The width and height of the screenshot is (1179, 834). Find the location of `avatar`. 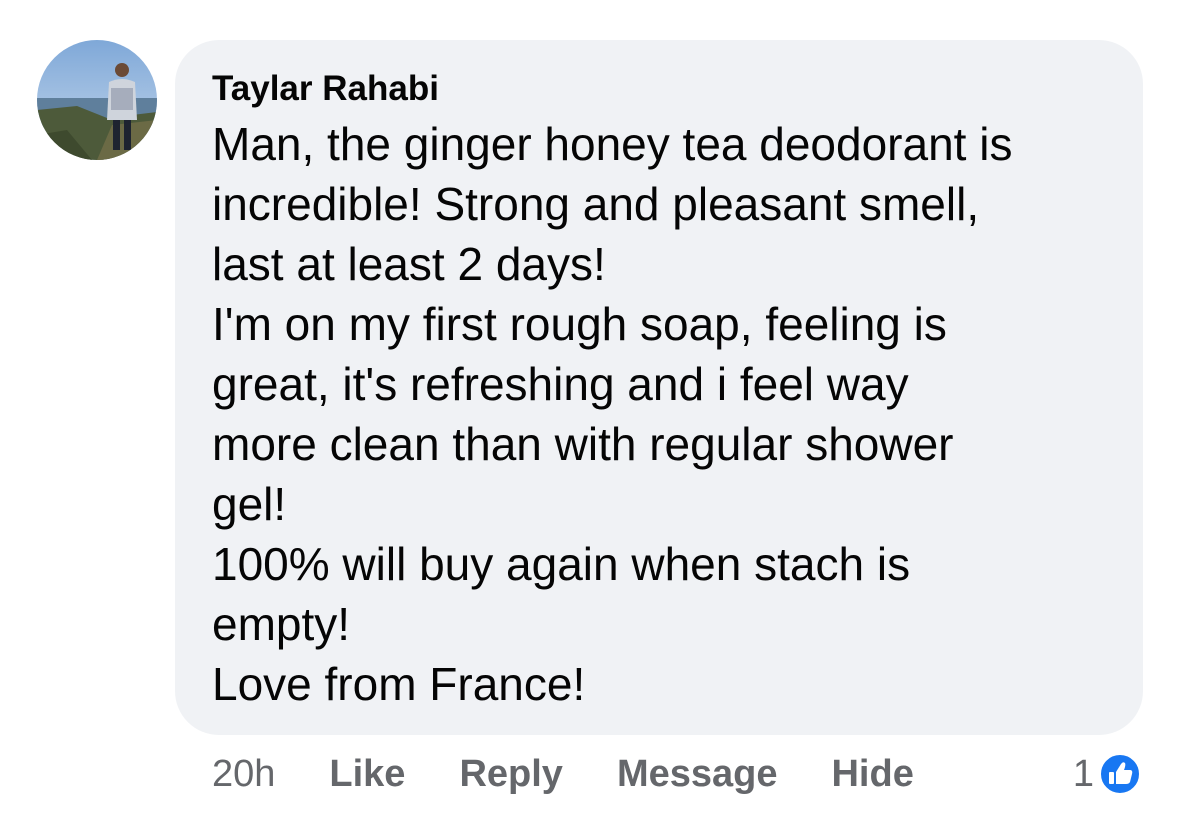

avatar is located at coordinates (97, 100).